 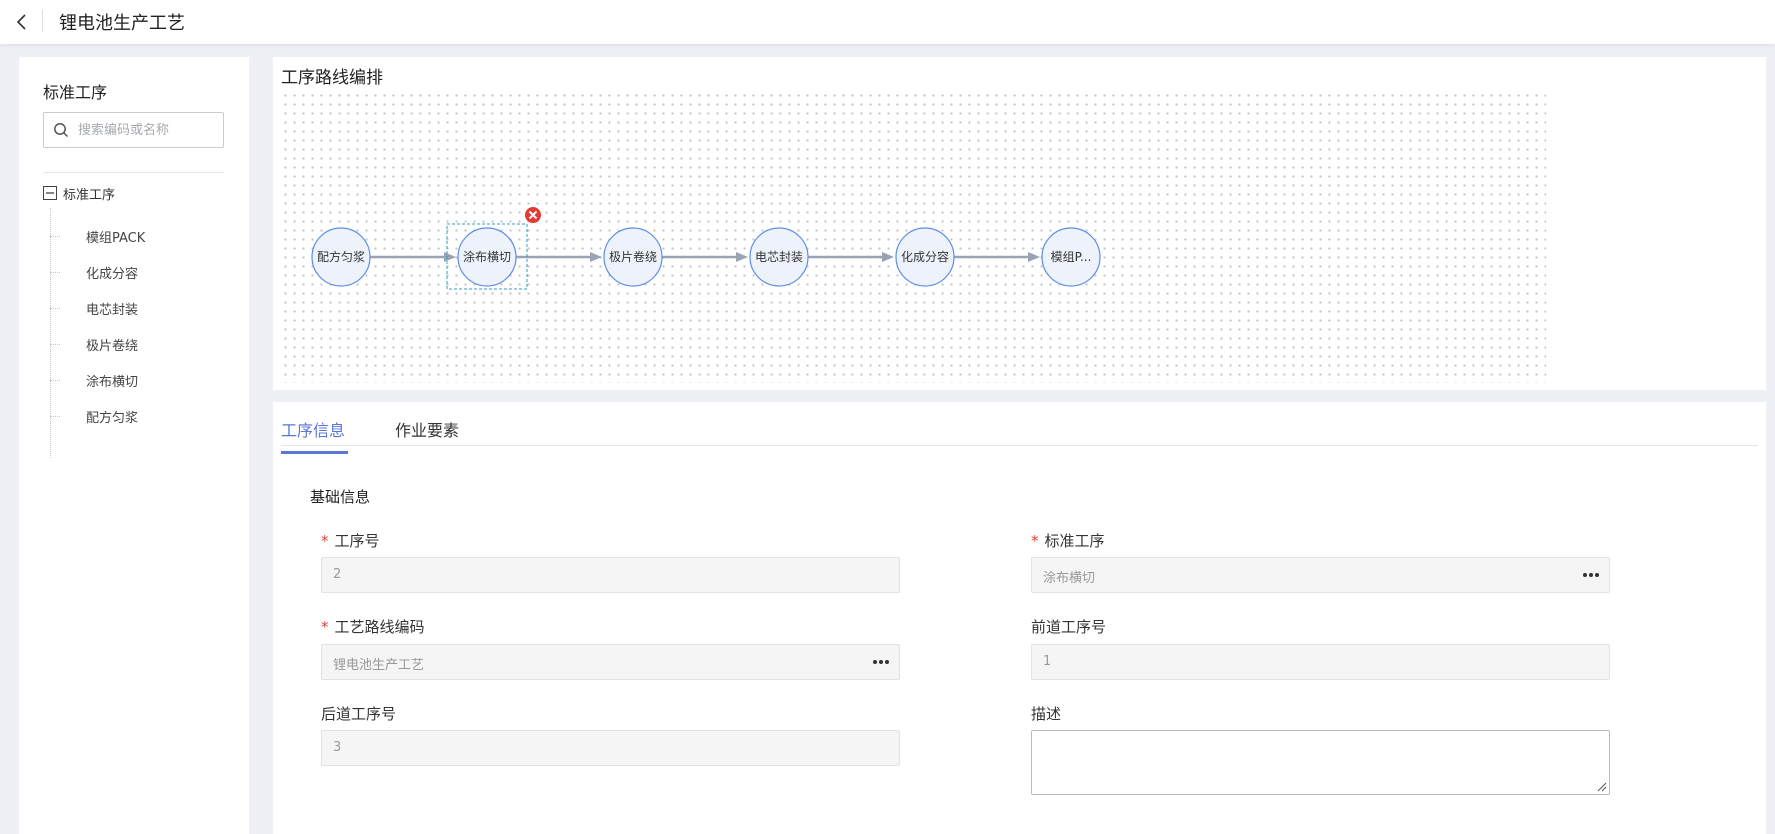 I want to click on standard-process-label-text: 标准工序, so click(x=1074, y=541).